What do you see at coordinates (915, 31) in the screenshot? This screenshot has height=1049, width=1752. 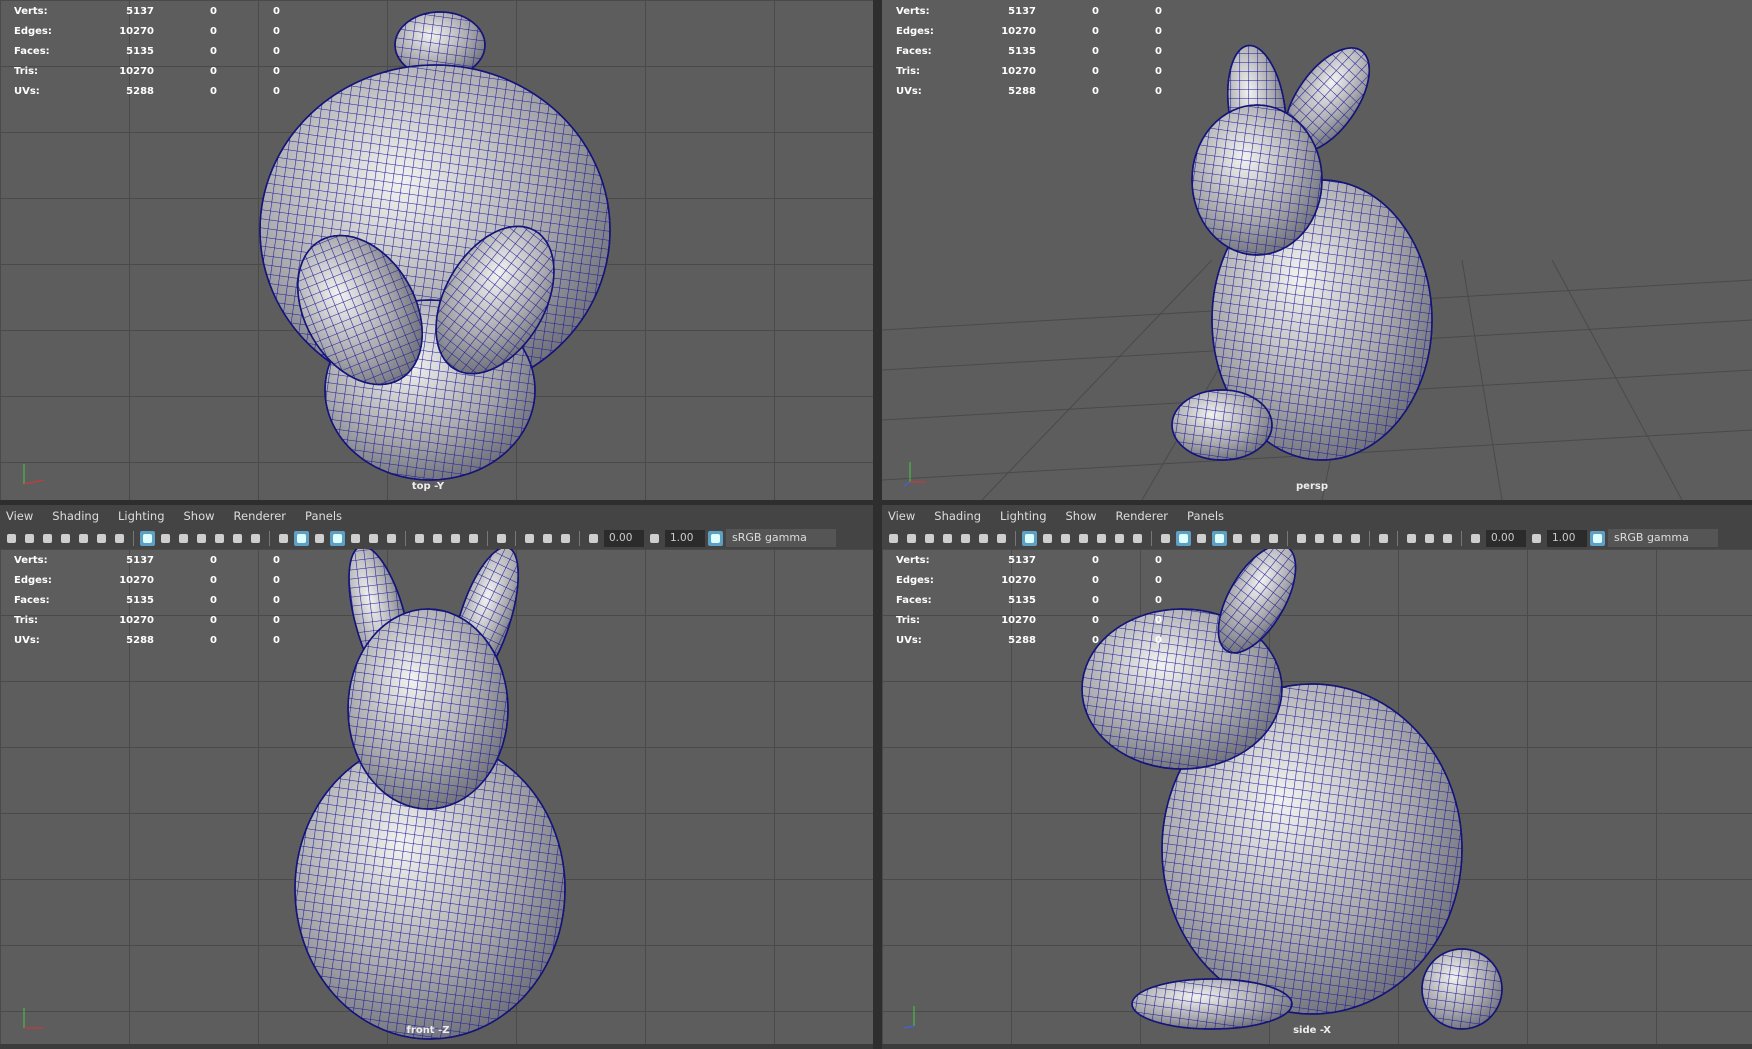 I see `hud-label: Edges:` at bounding box center [915, 31].